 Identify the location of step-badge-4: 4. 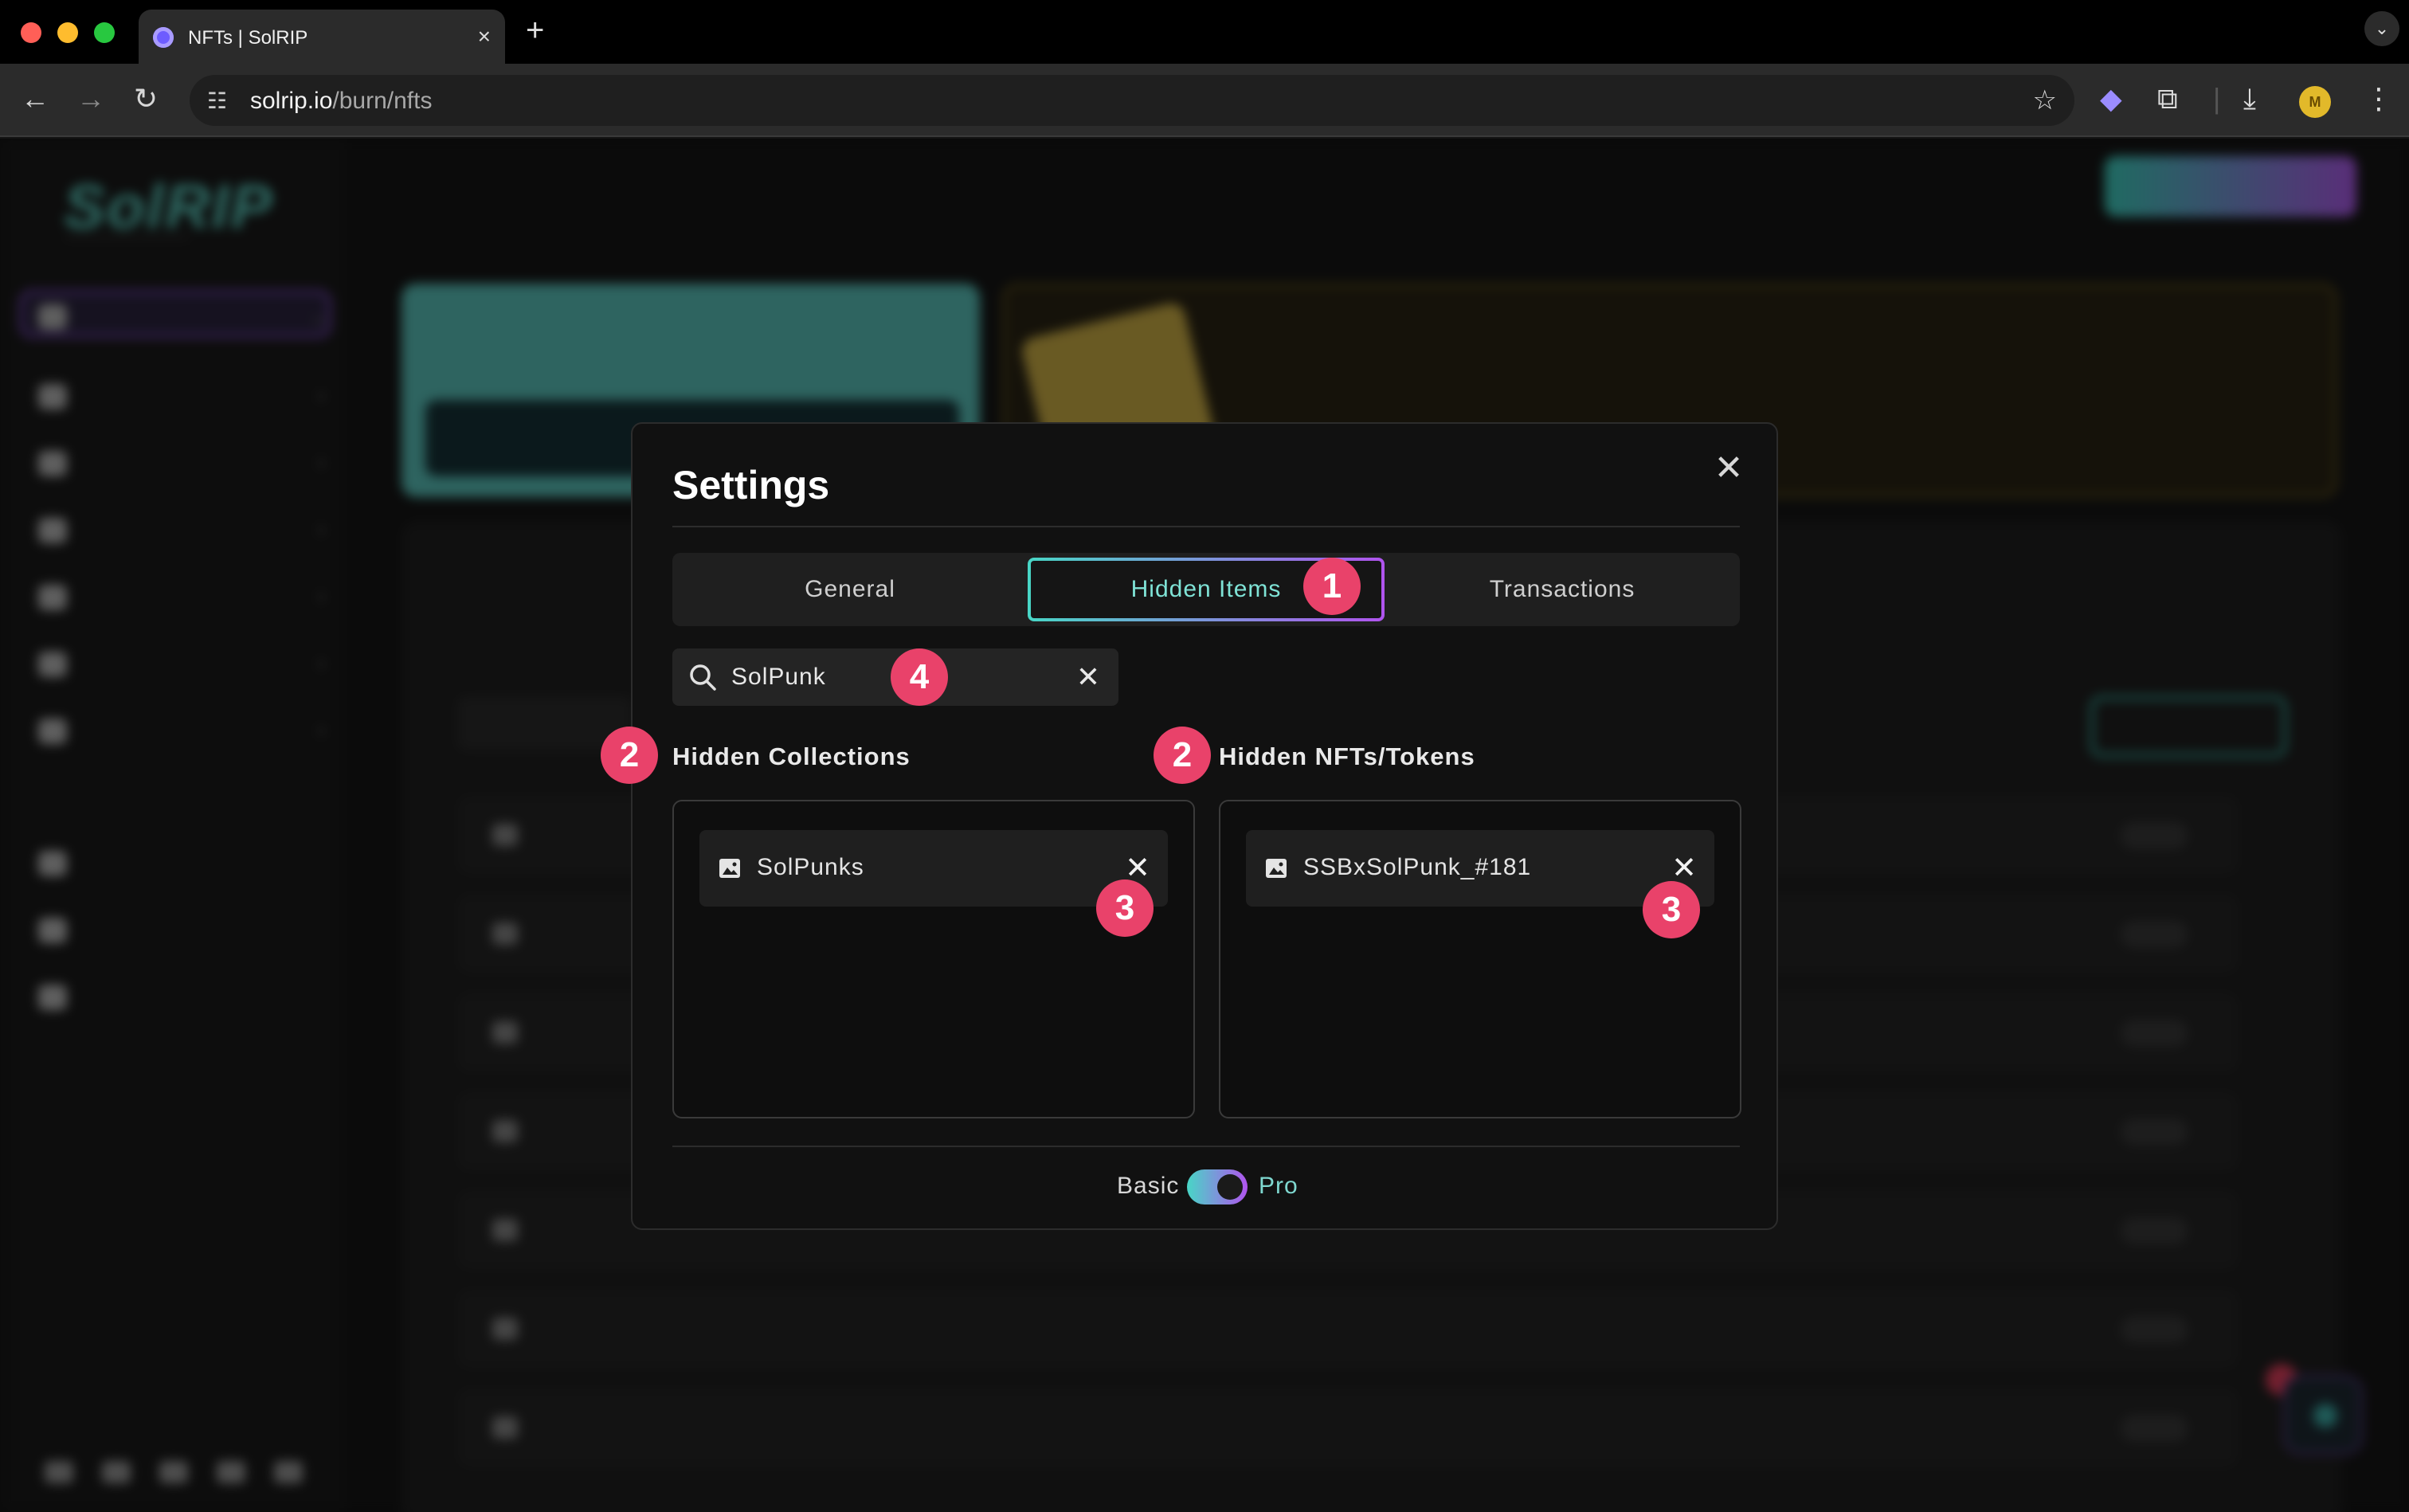
(919, 677).